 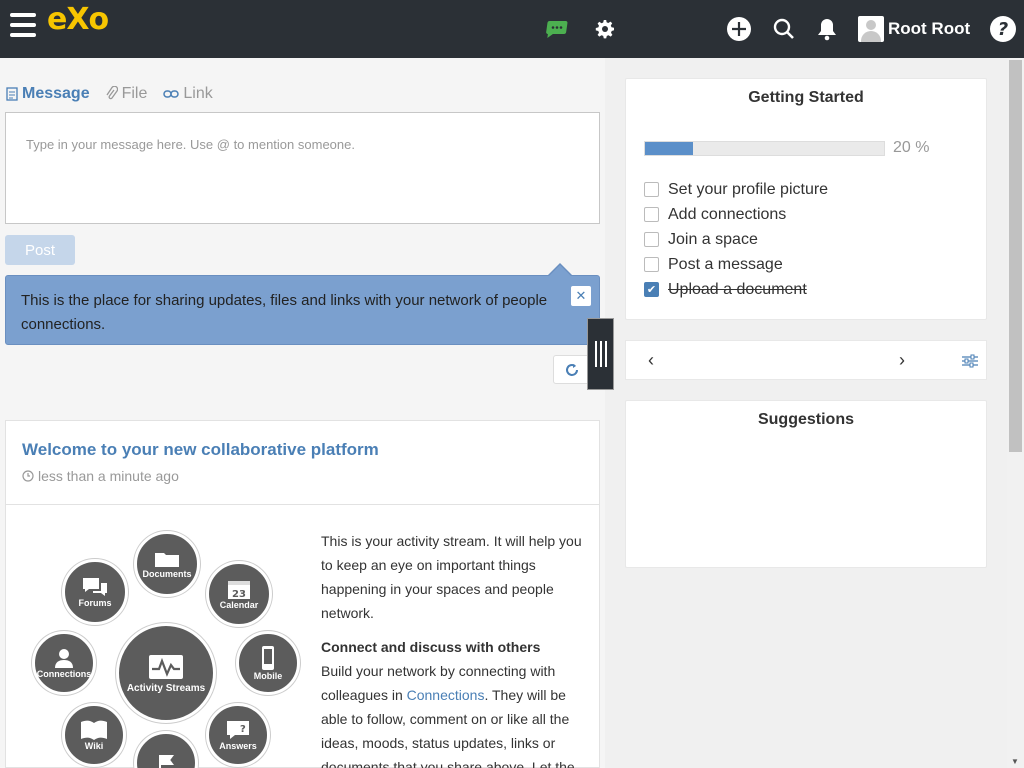 What do you see at coordinates (669, 148) in the screenshot?
I see `progress-fill` at bounding box center [669, 148].